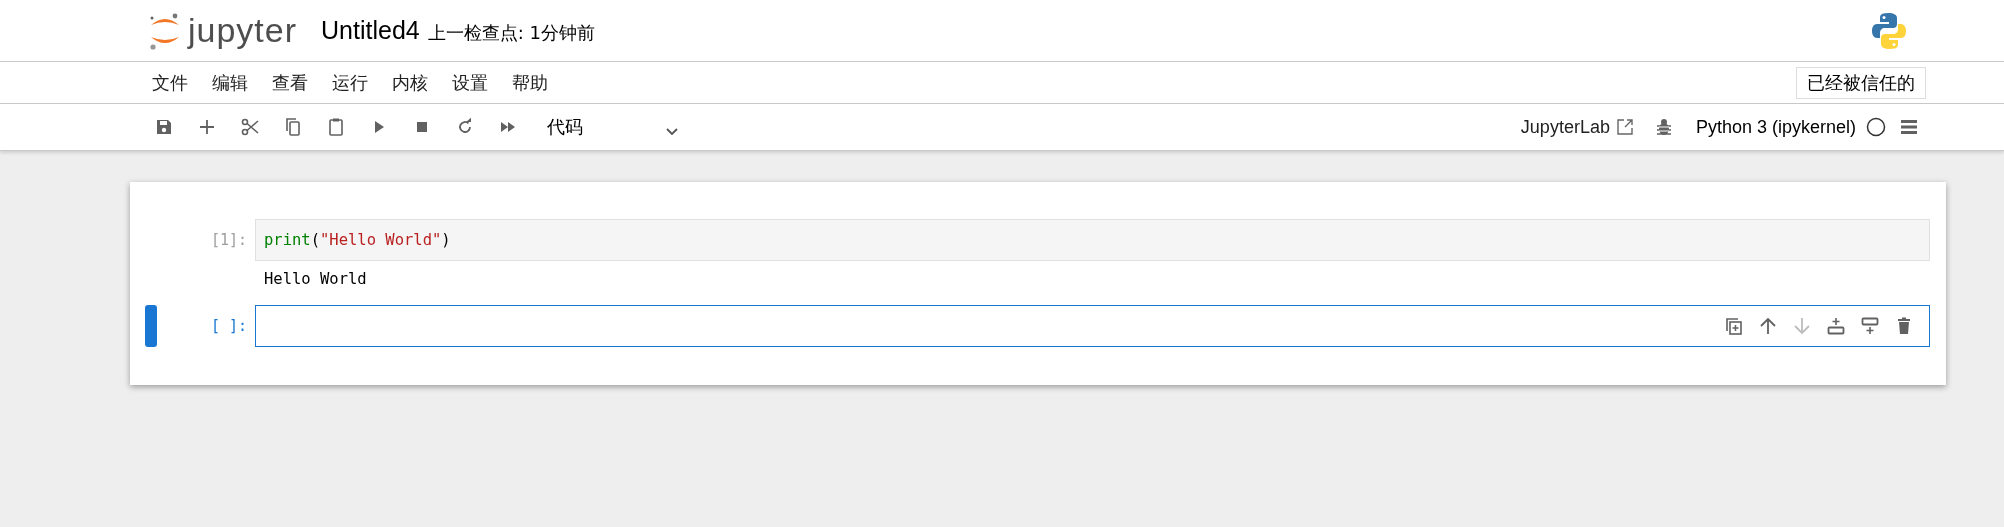  Describe the element at coordinates (357, 240) in the screenshot. I see `code-line: print("Hello World")` at that location.